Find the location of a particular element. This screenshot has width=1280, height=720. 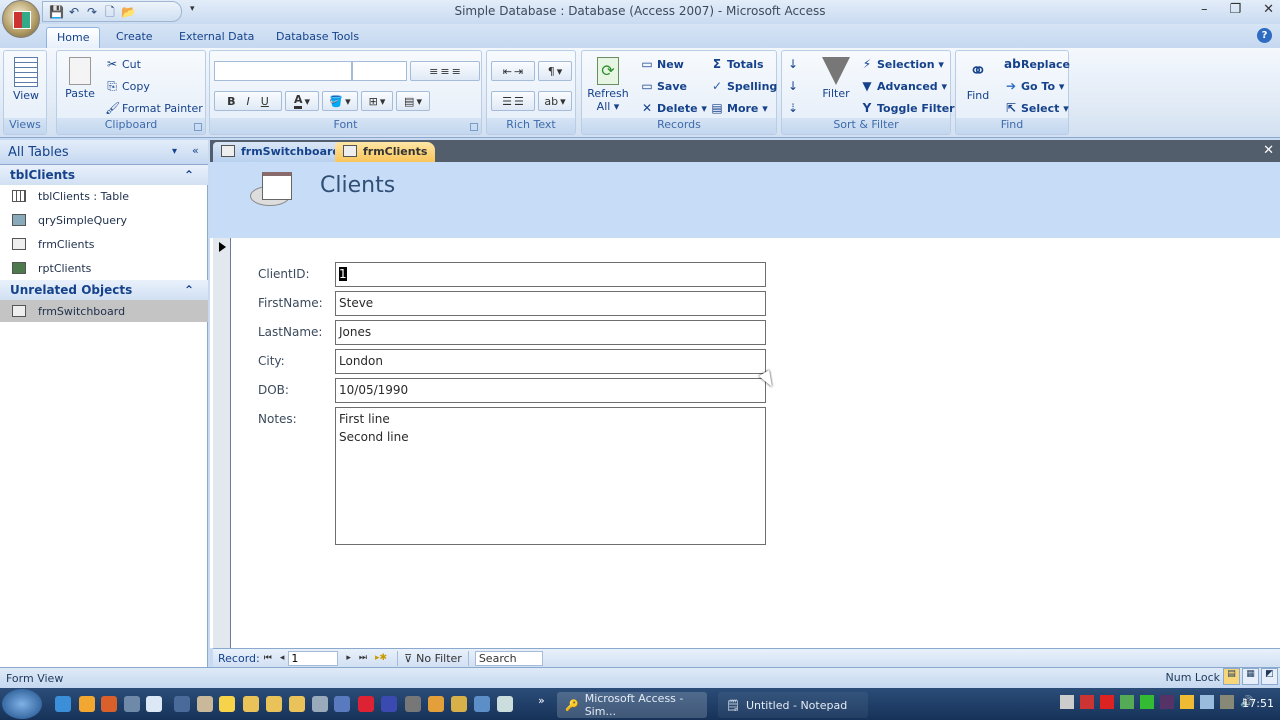

nav-item-qrysimplequery: qrySimpleQuery is located at coordinates (104, 220).